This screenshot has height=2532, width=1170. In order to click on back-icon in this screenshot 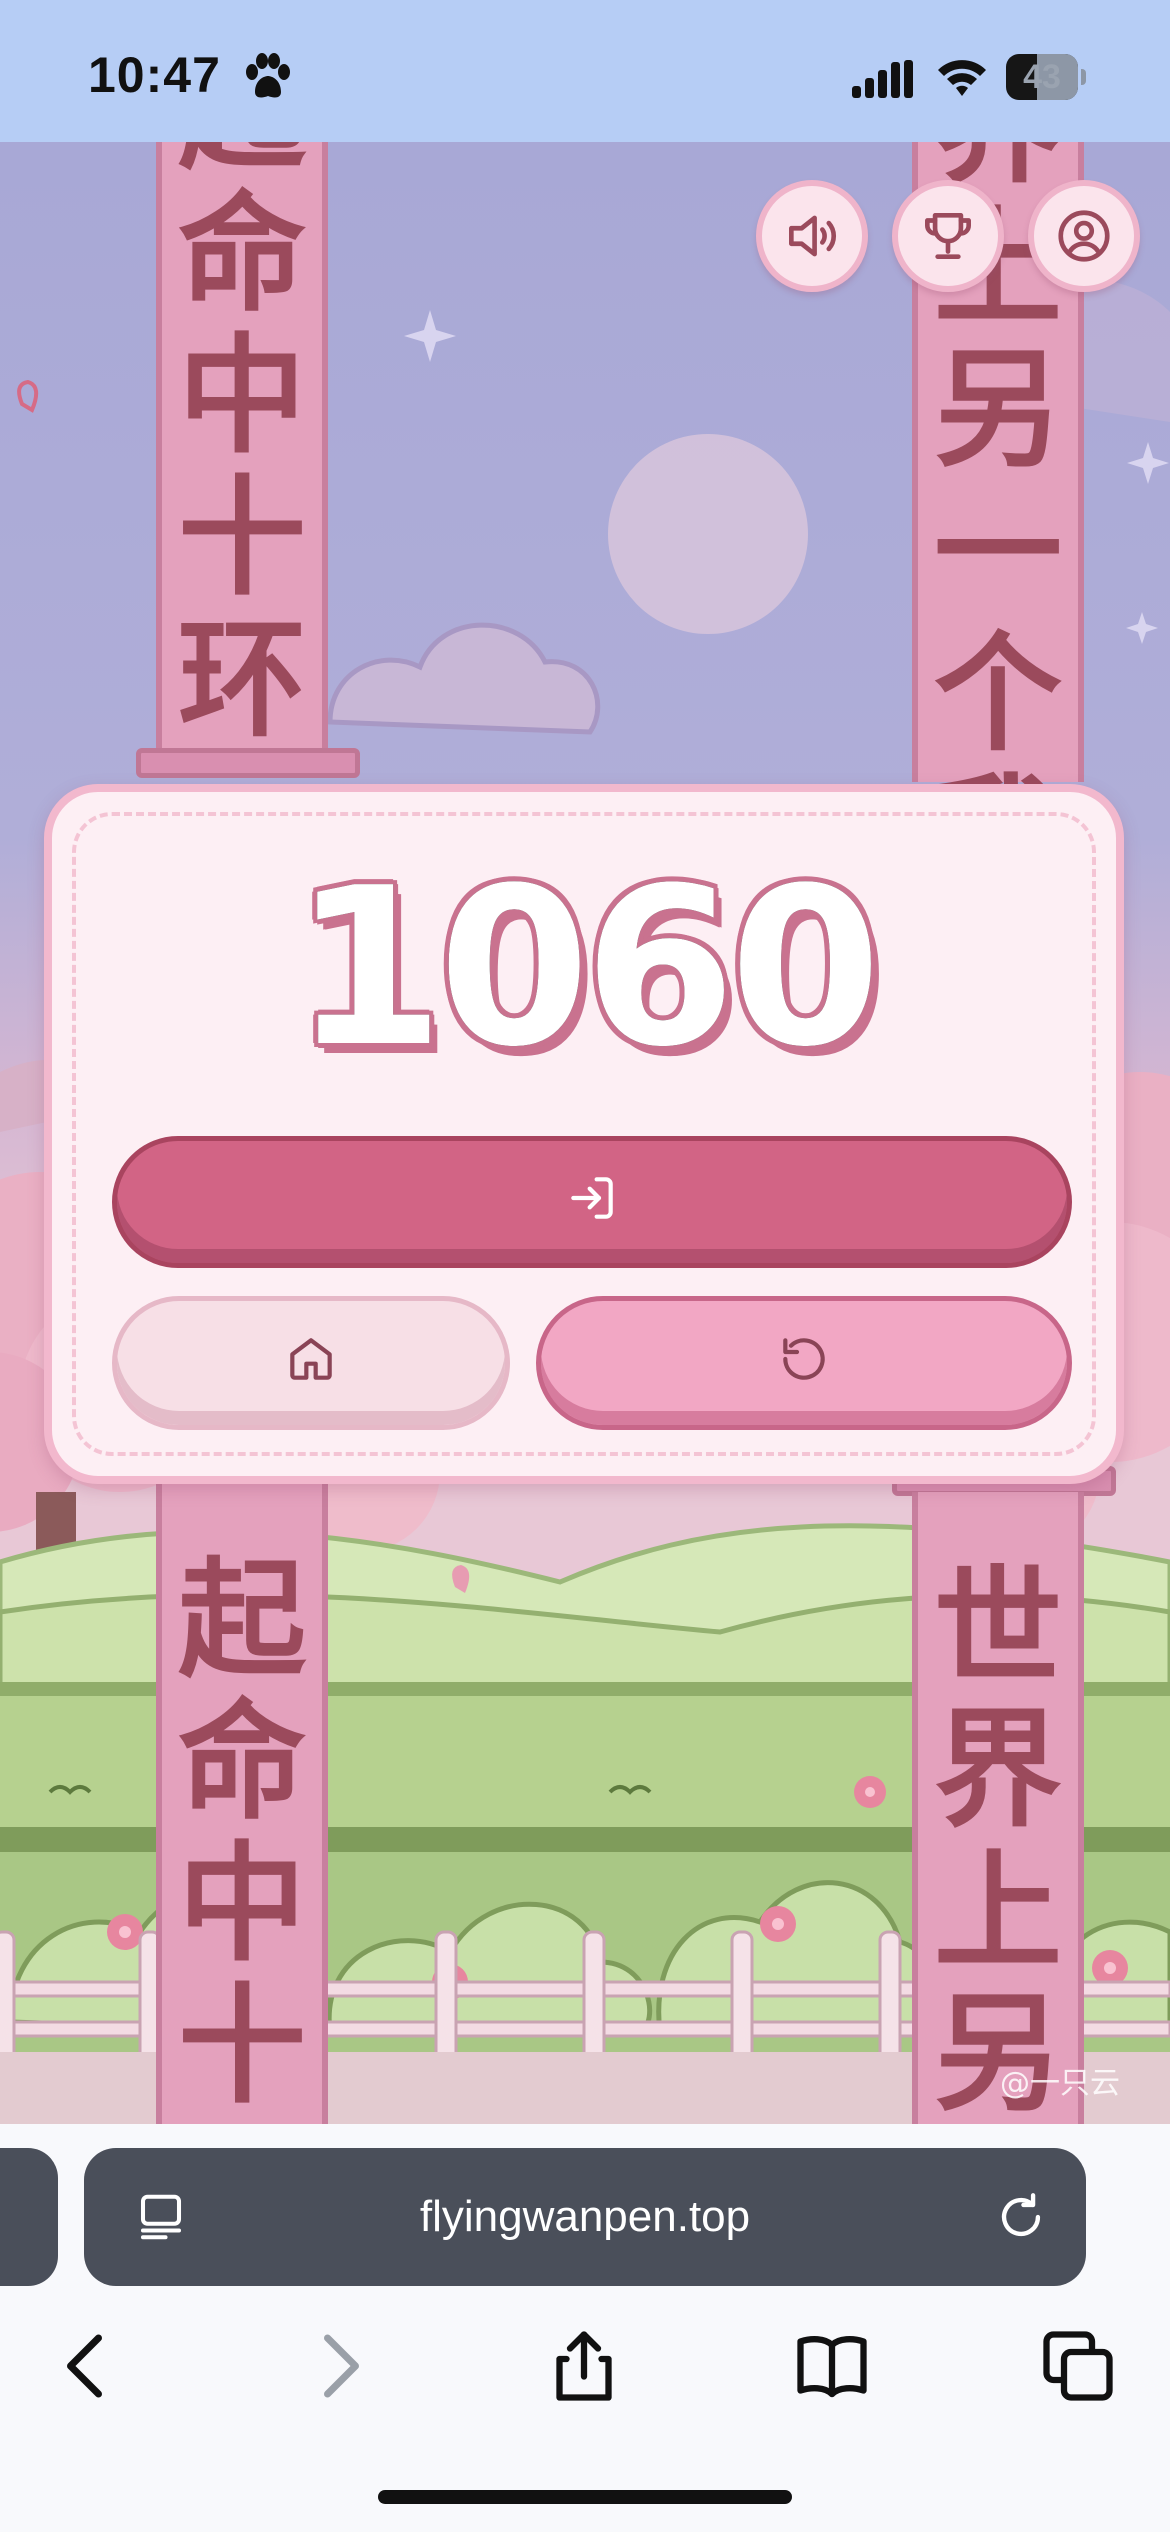, I will do `click(88, 2366)`.